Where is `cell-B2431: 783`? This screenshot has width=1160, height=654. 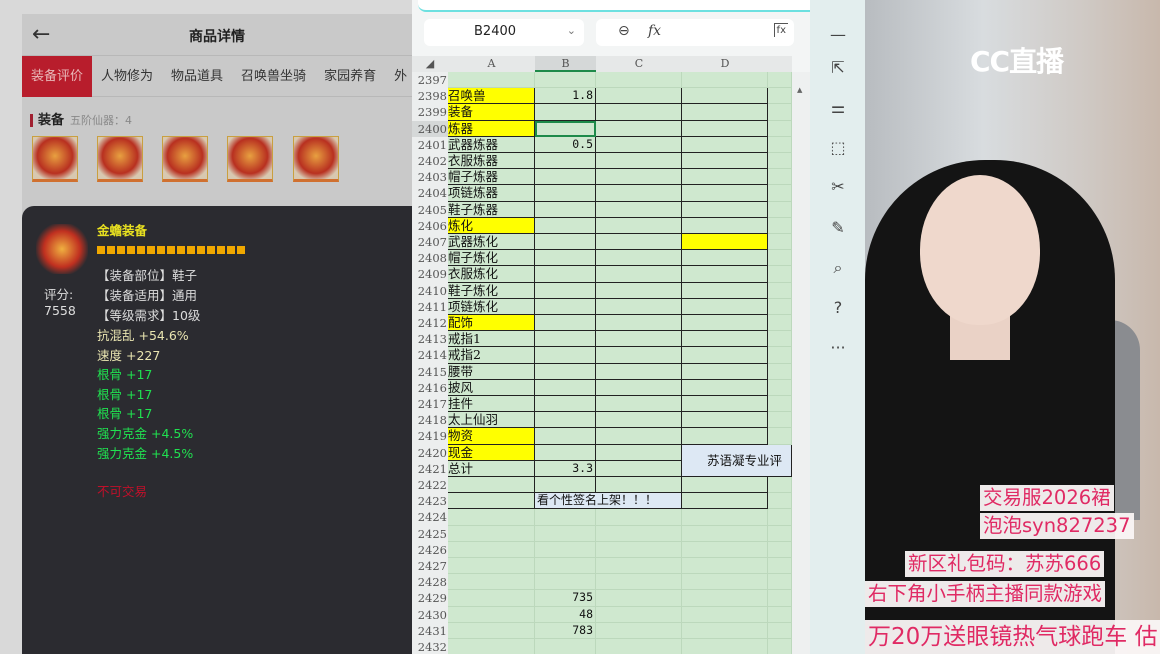 cell-B2431: 783 is located at coordinates (565, 630).